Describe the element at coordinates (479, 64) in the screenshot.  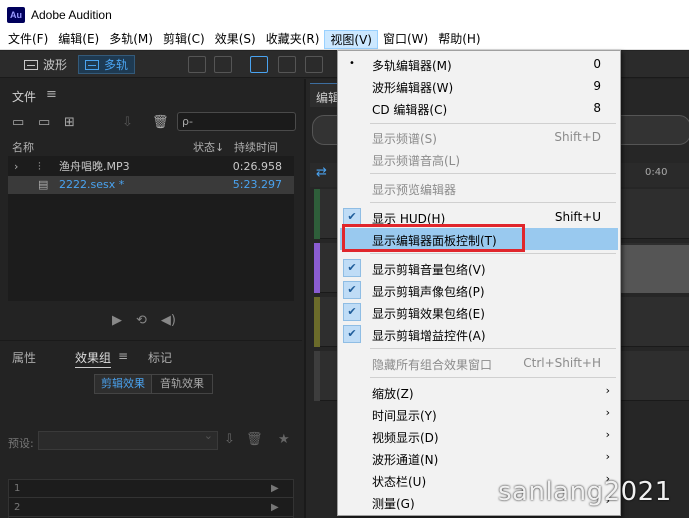
I see `menu-item-multitrack-editor: • 多轨编辑器(M) 0` at that location.